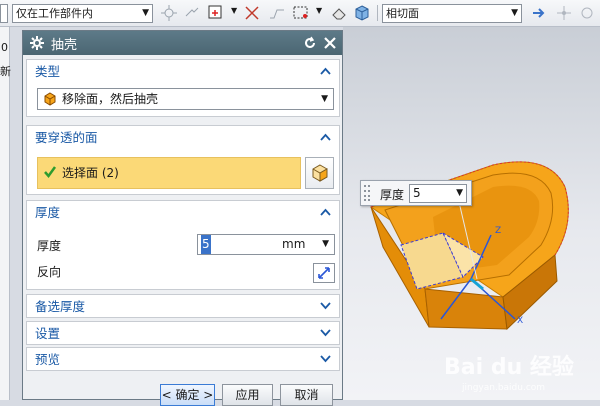  I want to click on left-strip-text: 新, so click(5, 71).